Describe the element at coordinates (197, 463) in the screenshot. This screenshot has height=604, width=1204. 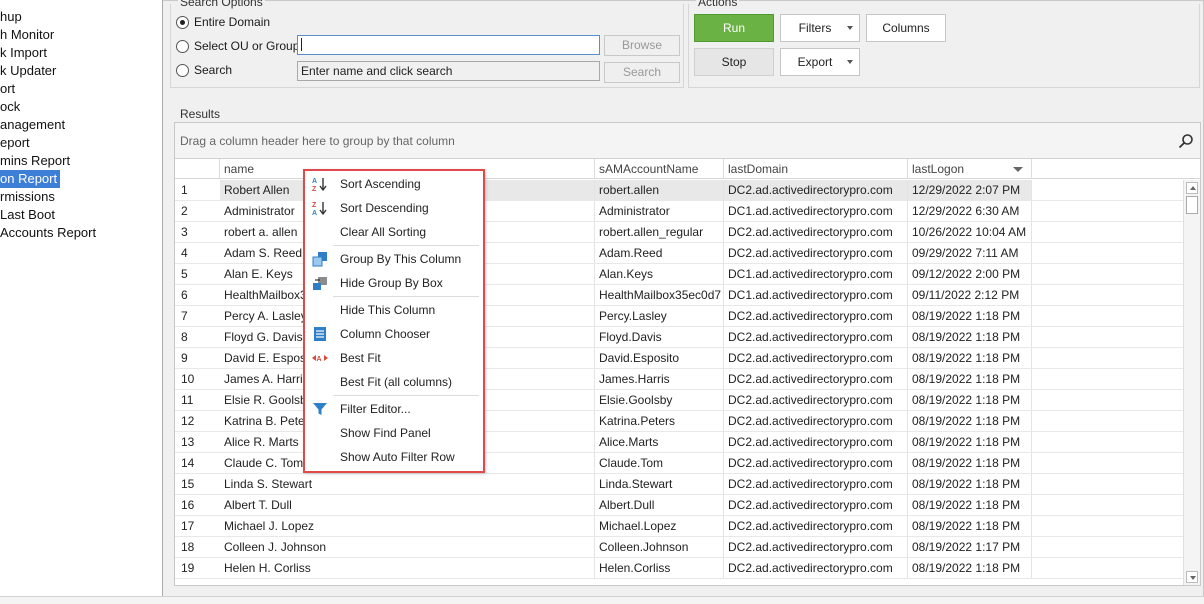
I see `row-number-cell: 14` at that location.